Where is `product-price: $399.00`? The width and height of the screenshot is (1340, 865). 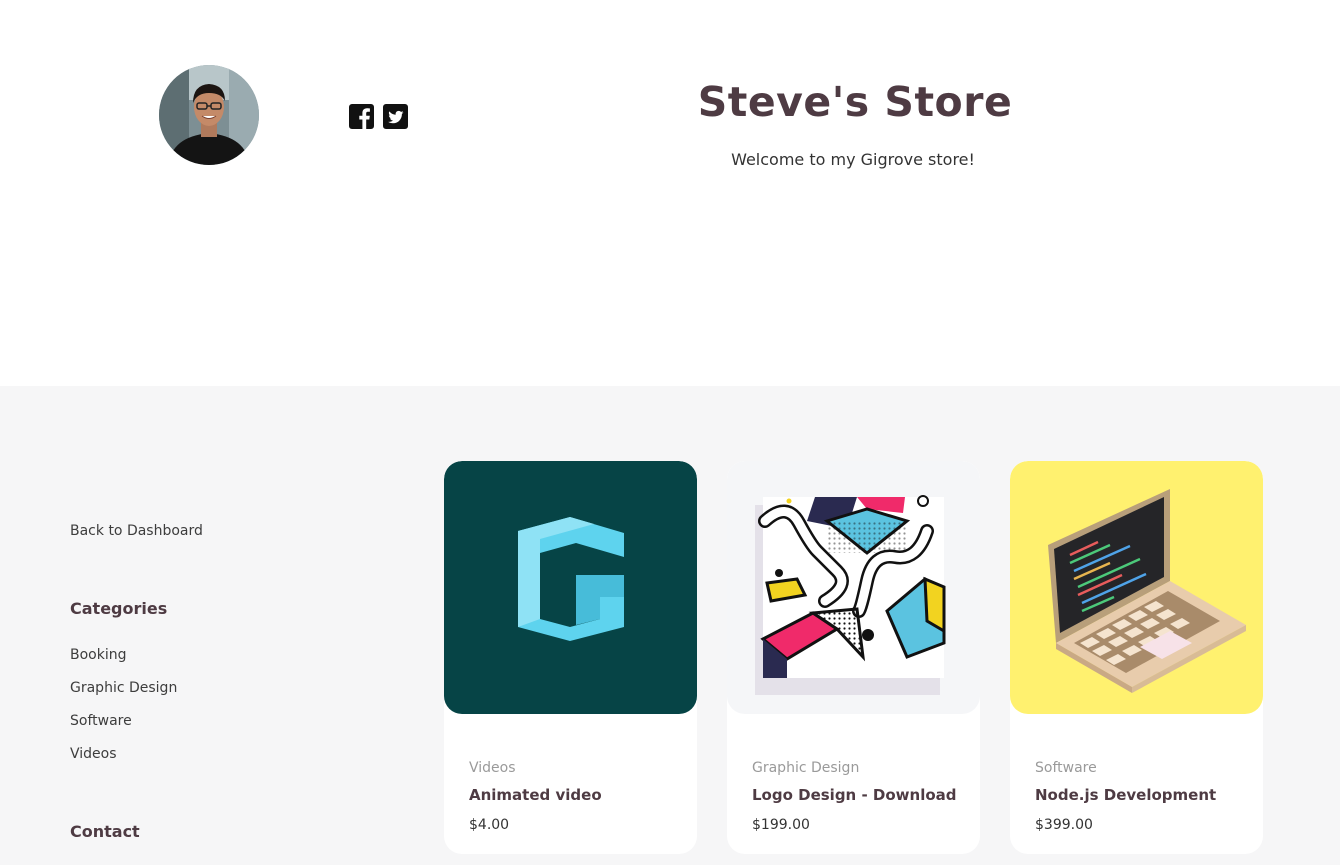
product-price: $399.00 is located at coordinates (1064, 825).